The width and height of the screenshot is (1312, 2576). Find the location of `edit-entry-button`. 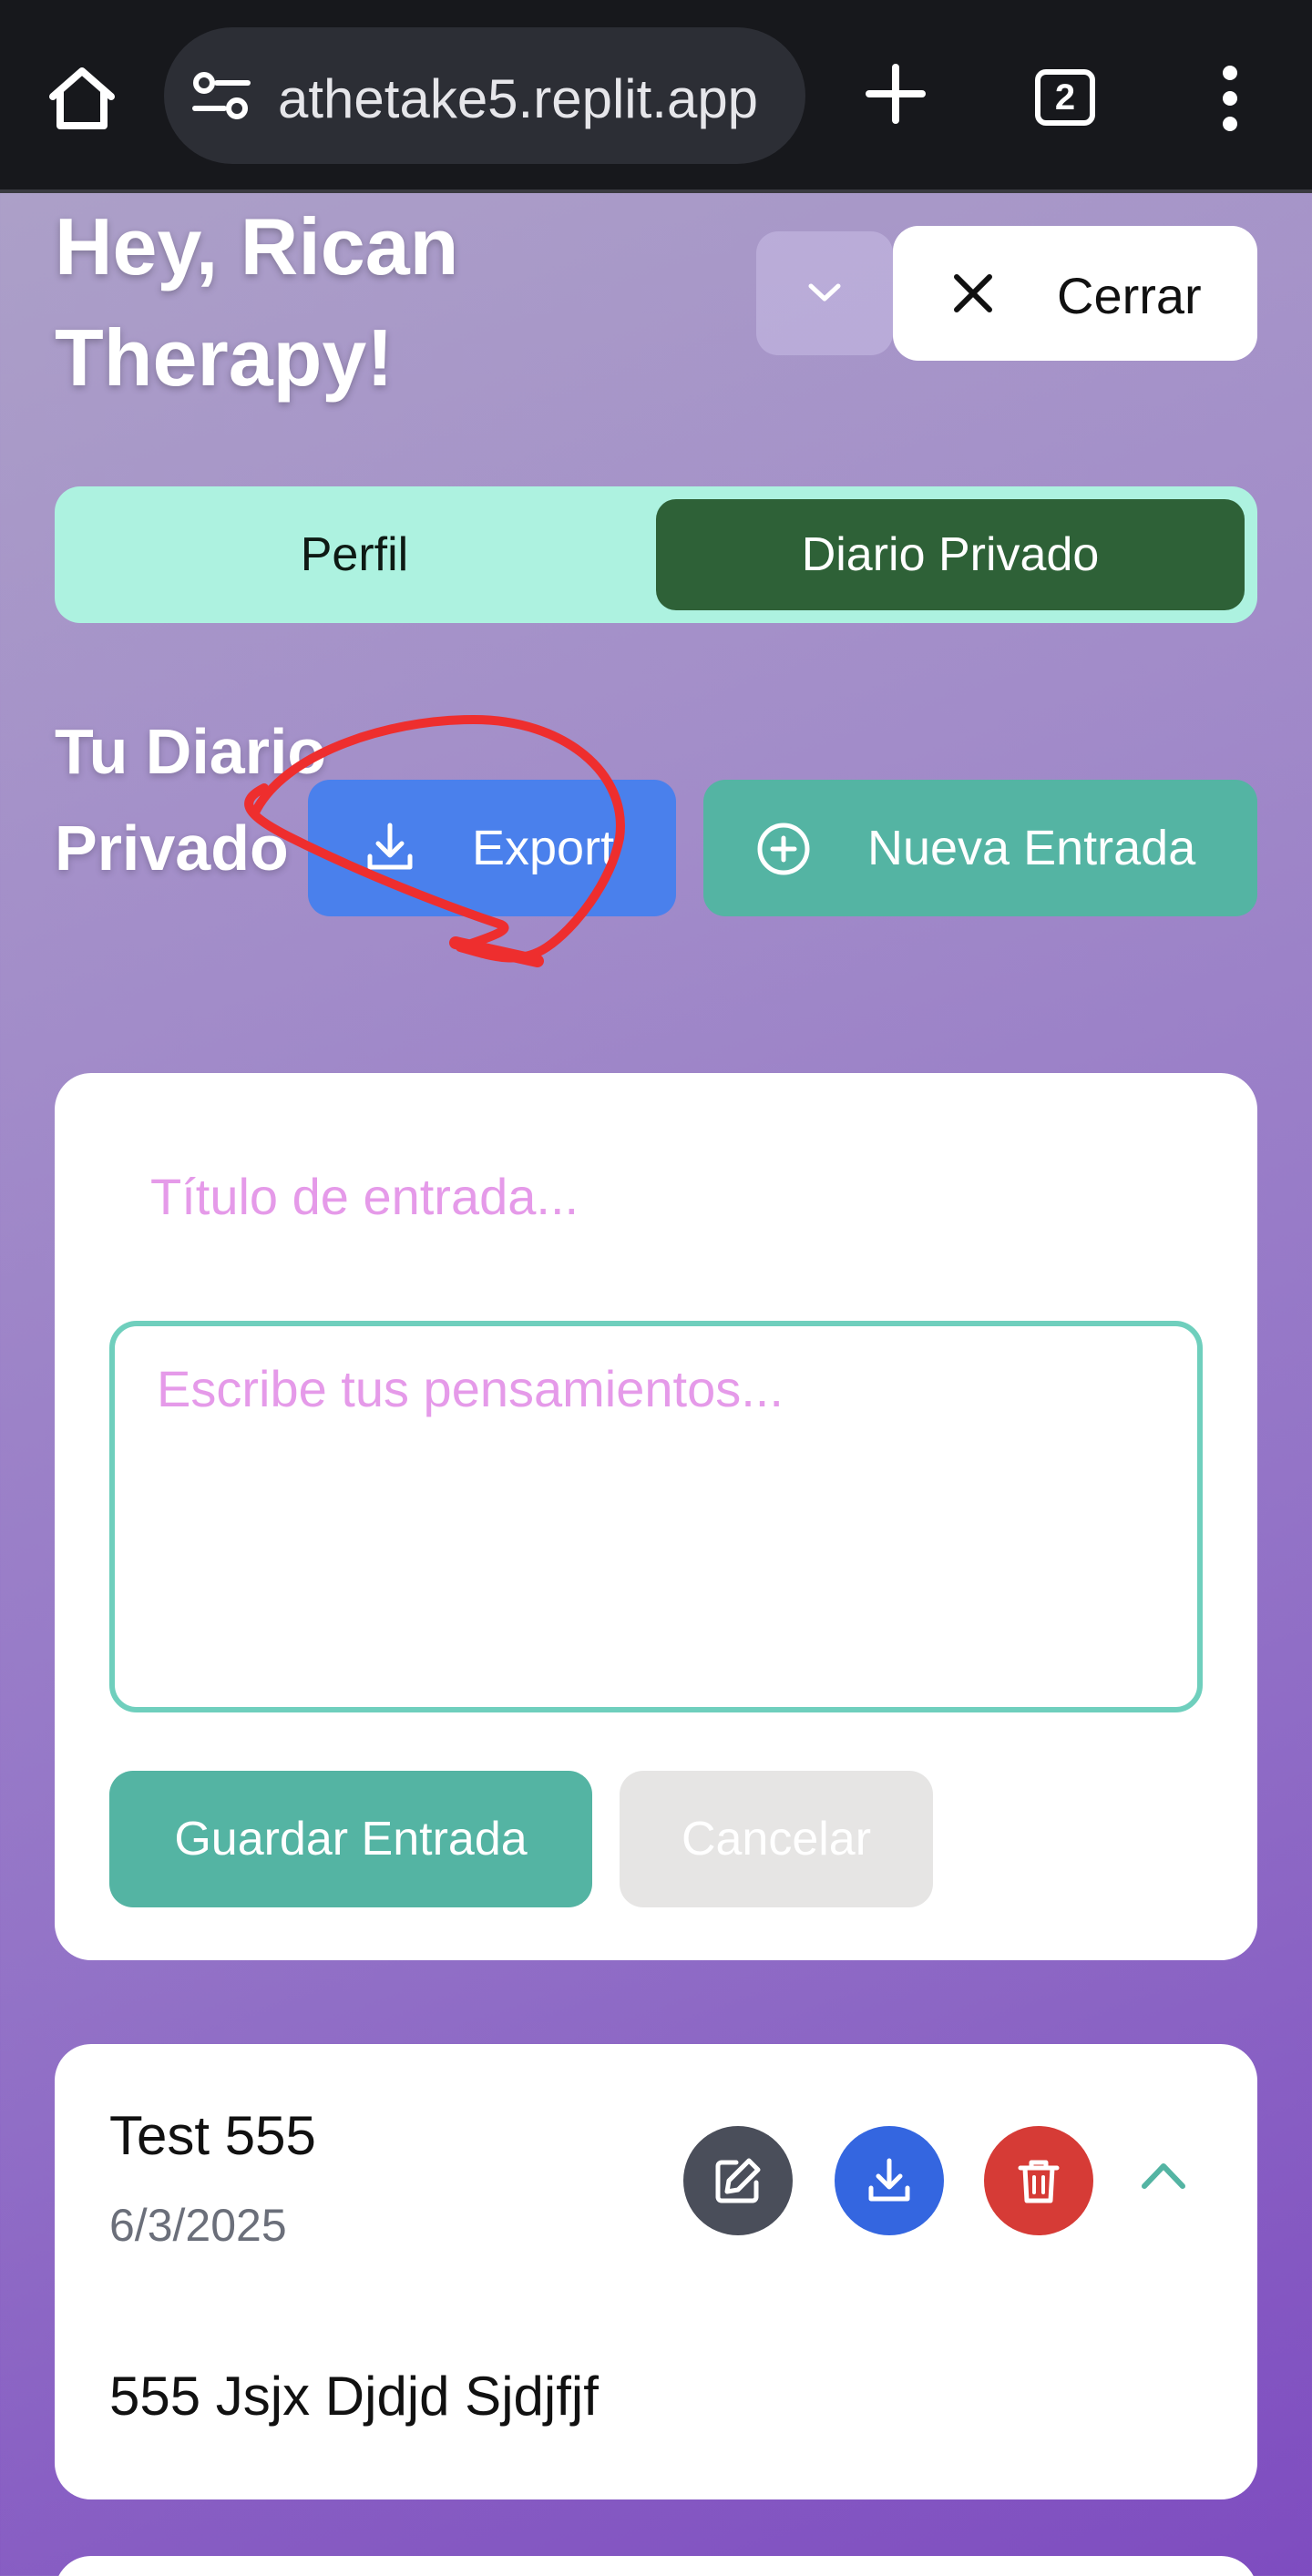

edit-entry-button is located at coordinates (738, 2180).